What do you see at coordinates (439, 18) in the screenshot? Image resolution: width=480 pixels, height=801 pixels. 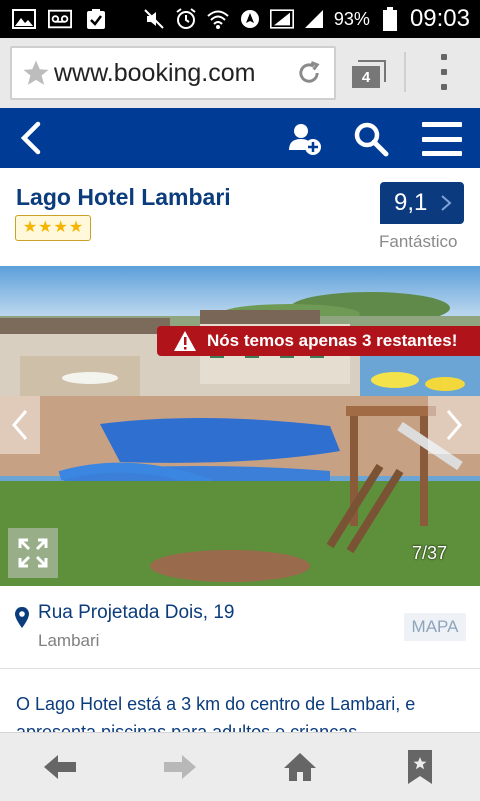 I see `clock: 09:03` at bounding box center [439, 18].